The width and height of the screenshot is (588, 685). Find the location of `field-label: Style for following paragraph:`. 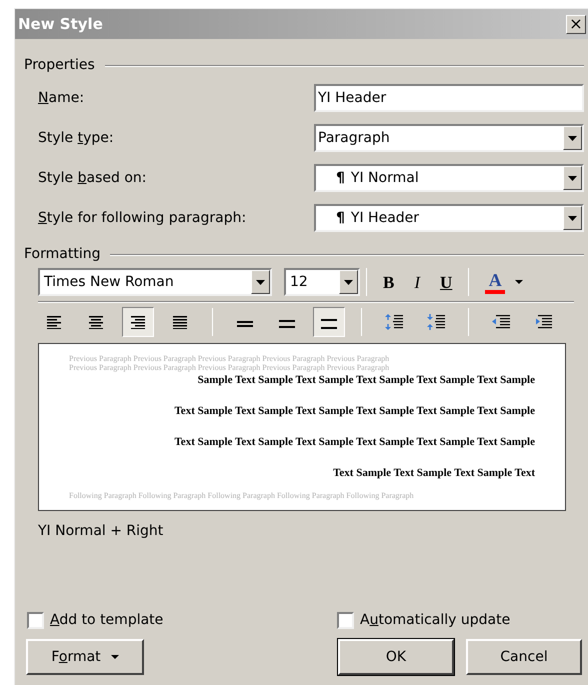

field-label: Style for following paragraph: is located at coordinates (142, 218).